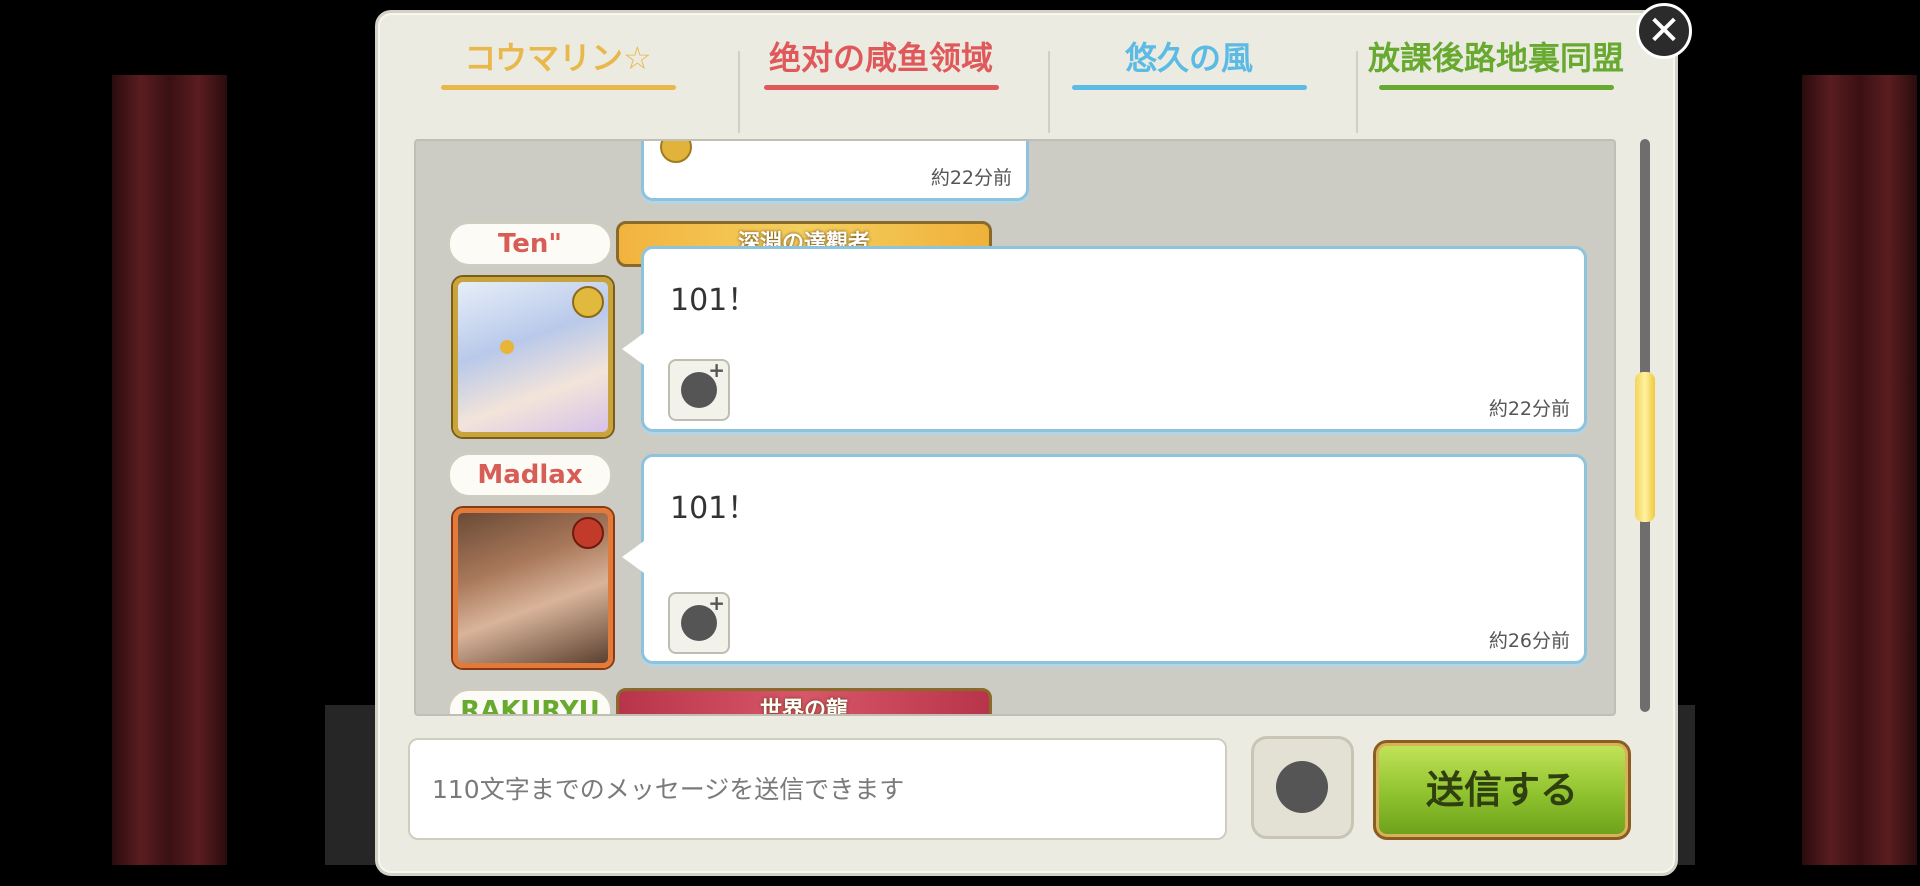  Describe the element at coordinates (169, 470) in the screenshot. I see `stage-curtain-left` at that location.